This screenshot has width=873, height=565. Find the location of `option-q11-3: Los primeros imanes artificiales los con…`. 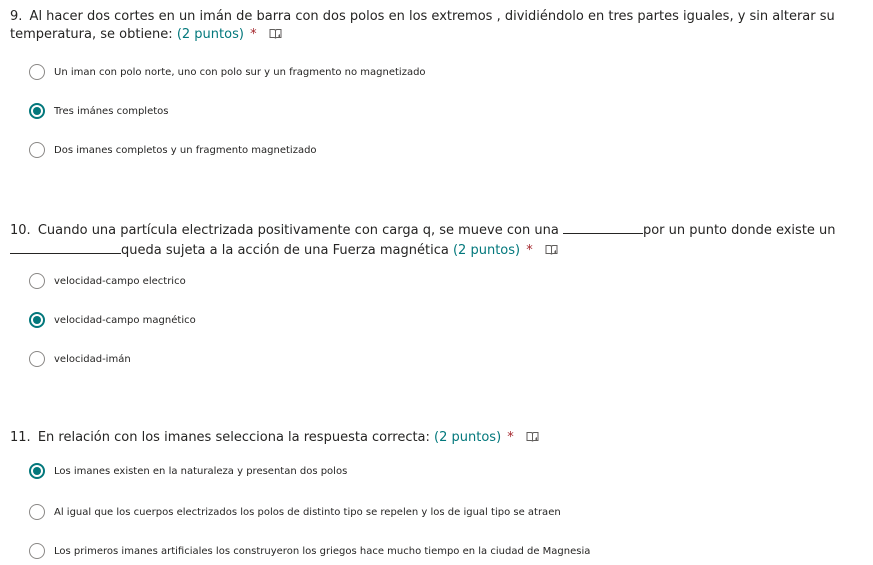

option-q11-3: Los primeros imanes artificiales los con… is located at coordinates (309, 551).